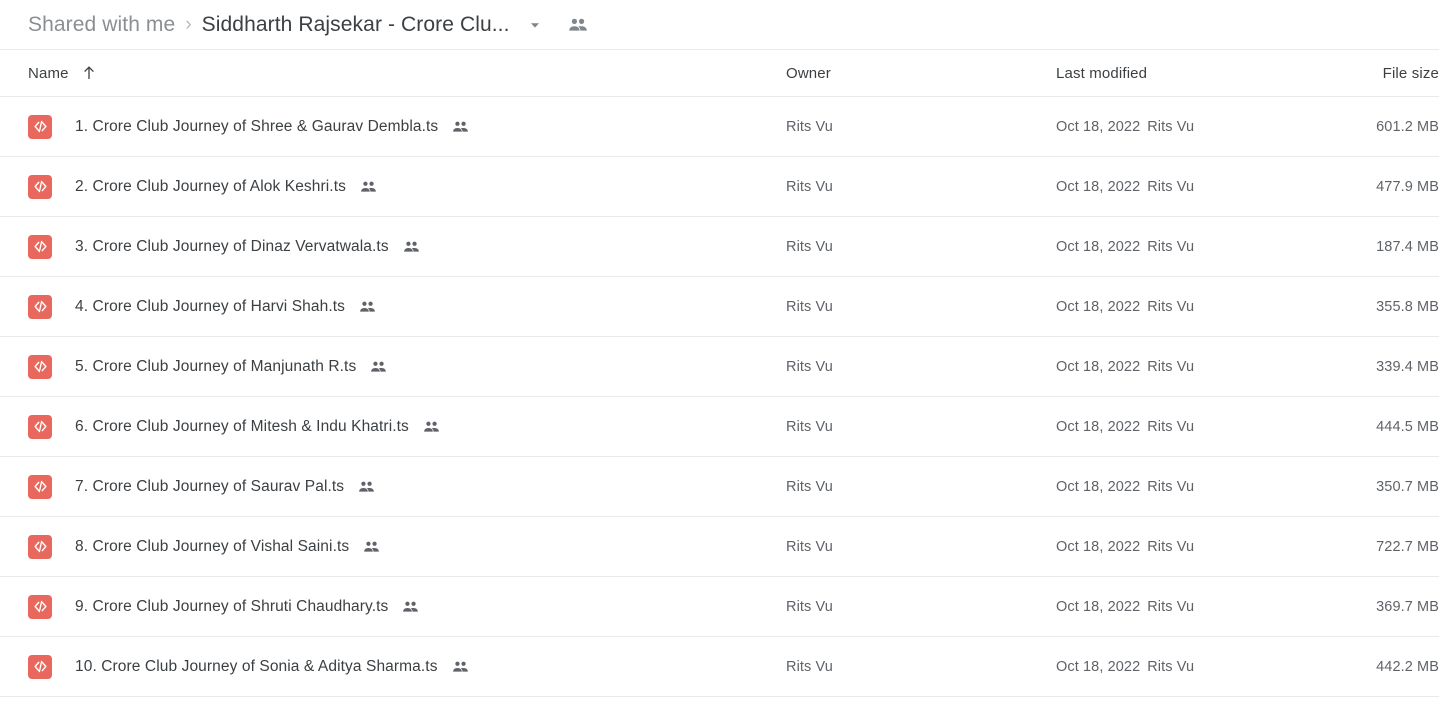 The height and width of the screenshot is (710, 1439). Describe the element at coordinates (1407, 606) in the screenshot. I see `file-size-cell: 369.7 MB` at that location.